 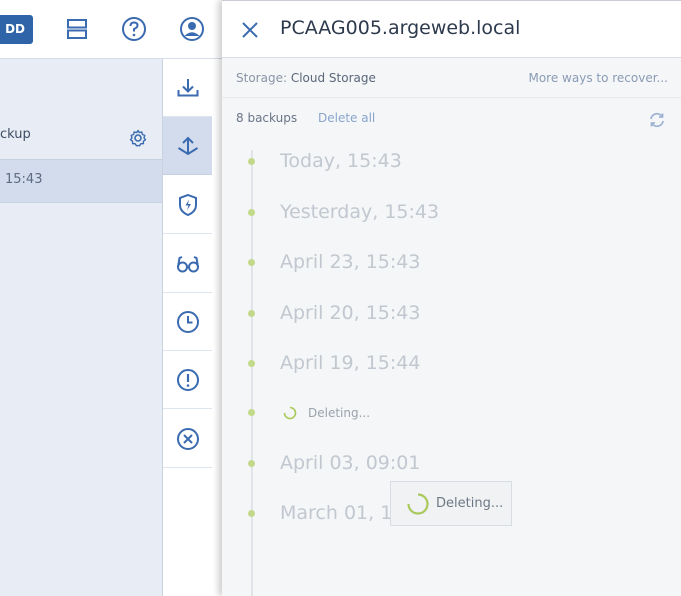 What do you see at coordinates (192, 29) in the screenshot?
I see `account-icon` at bounding box center [192, 29].